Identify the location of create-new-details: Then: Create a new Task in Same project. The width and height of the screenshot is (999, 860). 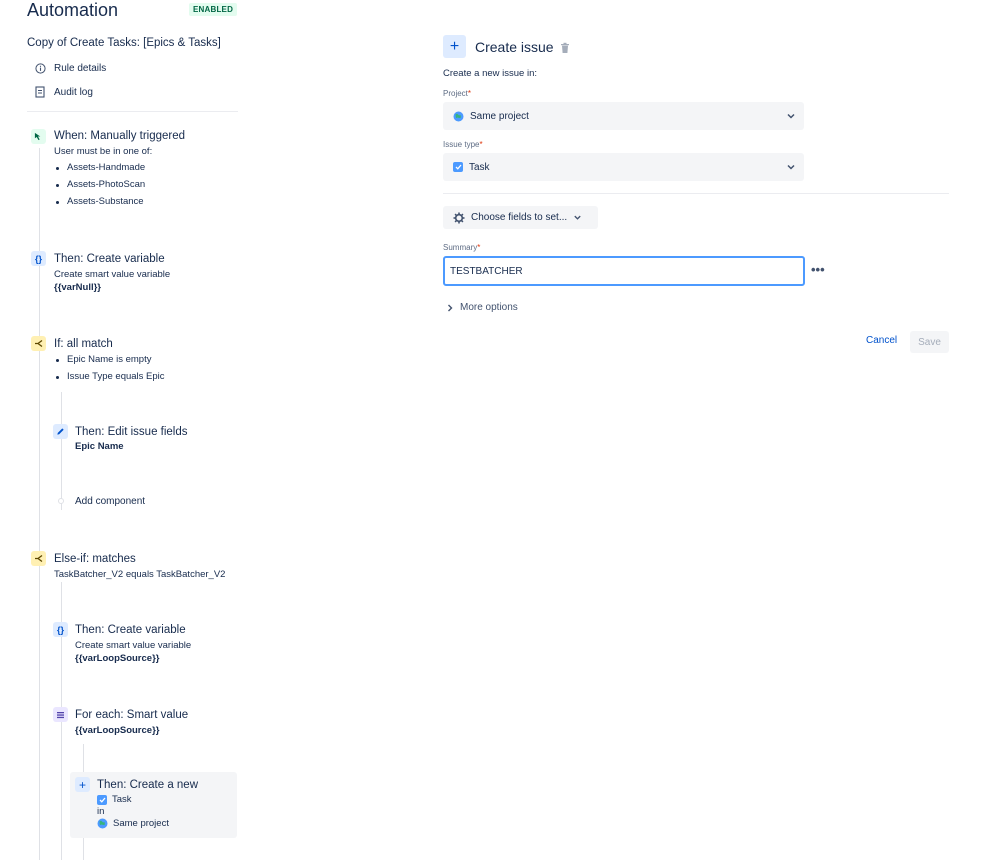
(147, 804).